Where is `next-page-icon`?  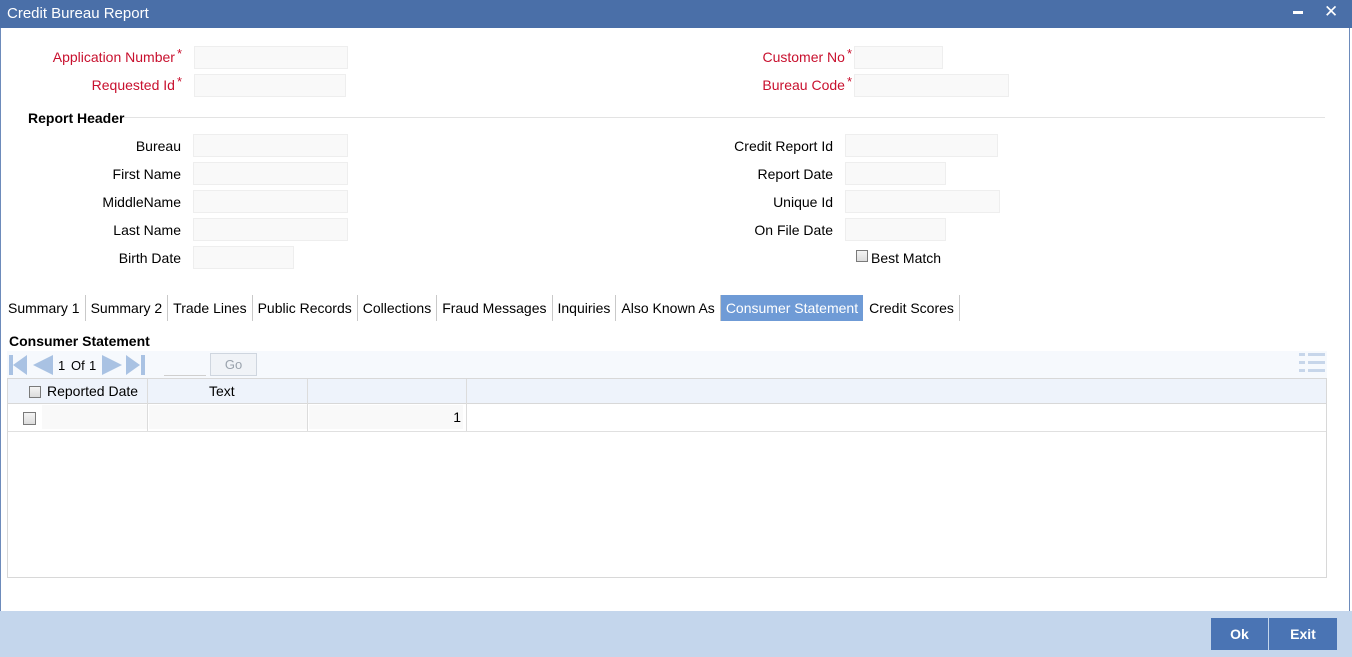 next-page-icon is located at coordinates (112, 365).